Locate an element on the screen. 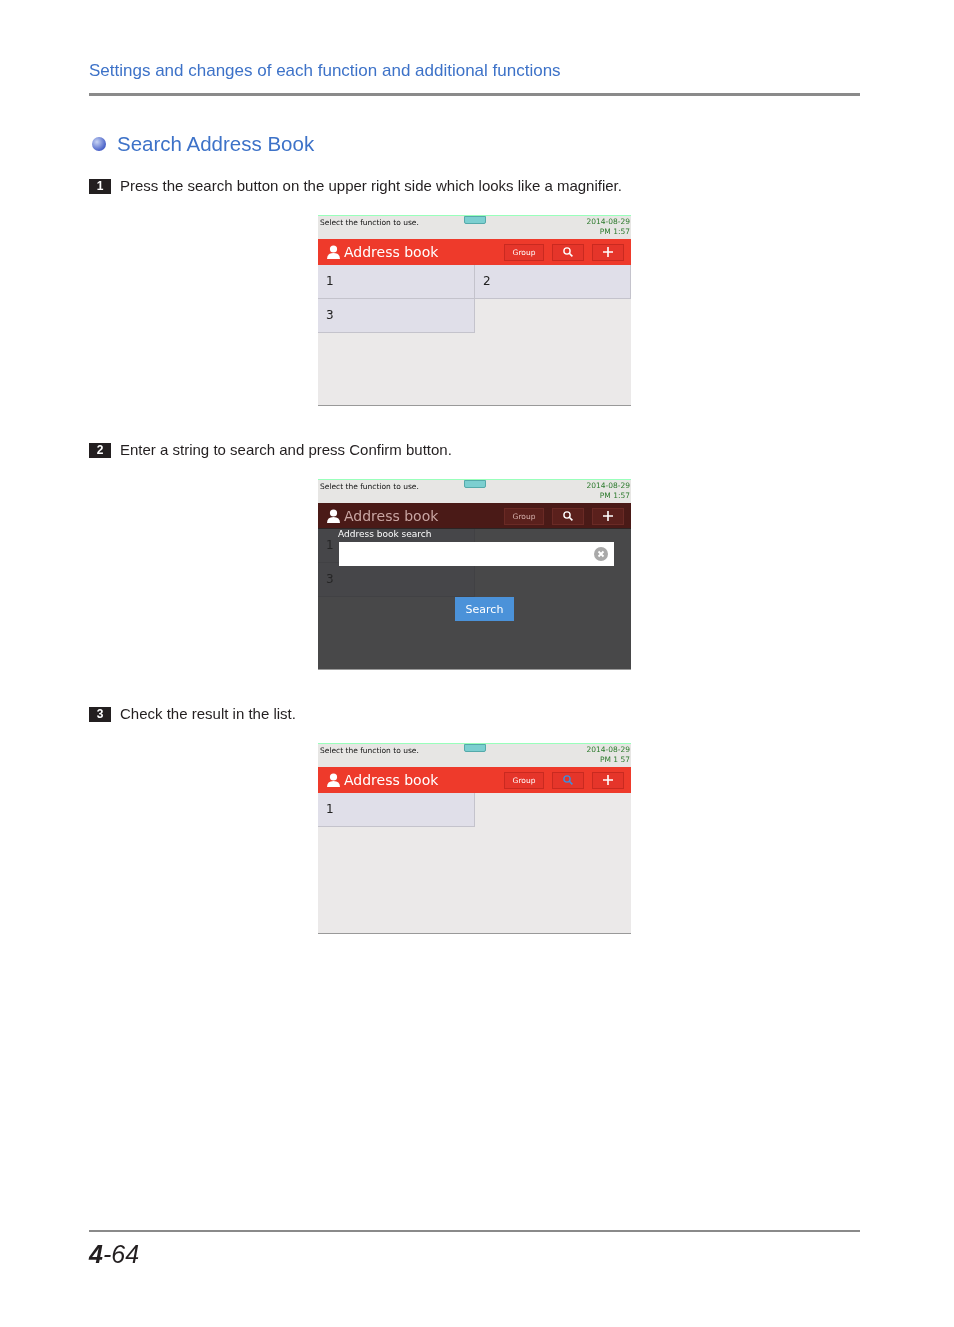 This screenshot has height=1327, width=954. search-input-field is located at coordinates (476, 554).